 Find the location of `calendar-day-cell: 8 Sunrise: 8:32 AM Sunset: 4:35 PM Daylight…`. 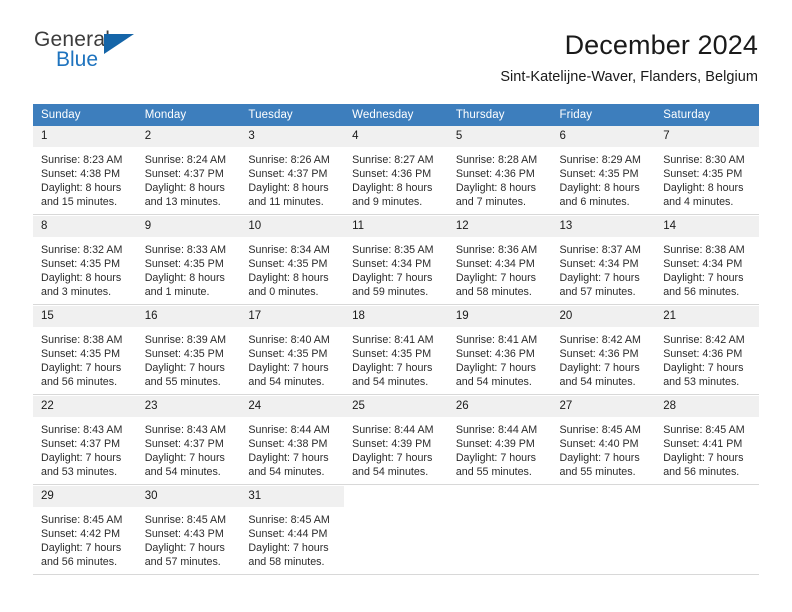

calendar-day-cell: 8 Sunrise: 8:32 AM Sunset: 4:35 PM Daylight… is located at coordinates (85, 260).